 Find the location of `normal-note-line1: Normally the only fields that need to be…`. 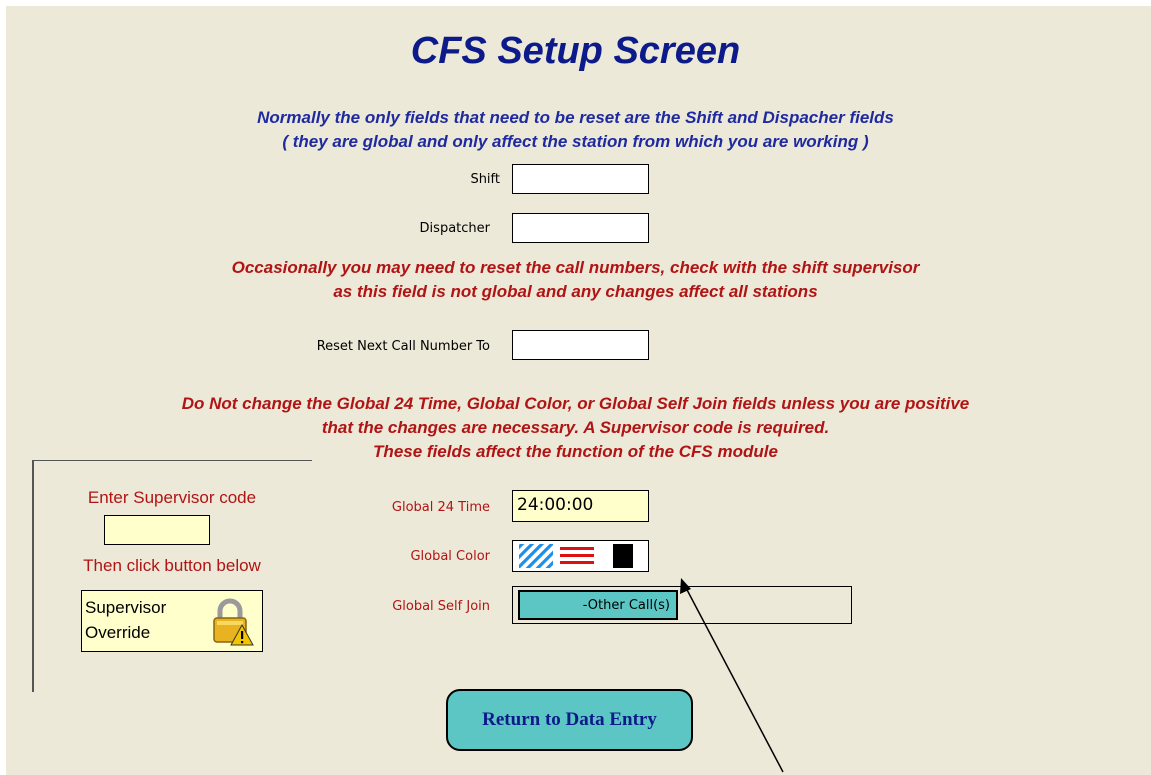

normal-note-line1: Normally the only fields that need to be… is located at coordinates (575, 117).